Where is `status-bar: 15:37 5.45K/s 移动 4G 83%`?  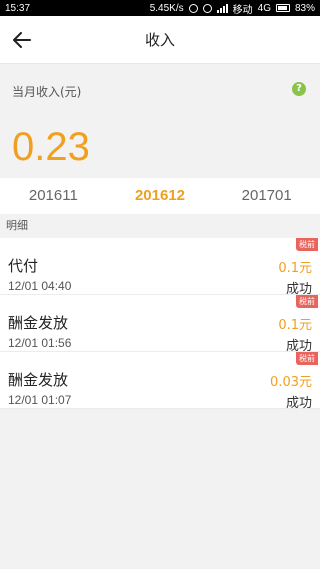 status-bar: 15:37 5.45K/s 移动 4G 83% is located at coordinates (160, 8).